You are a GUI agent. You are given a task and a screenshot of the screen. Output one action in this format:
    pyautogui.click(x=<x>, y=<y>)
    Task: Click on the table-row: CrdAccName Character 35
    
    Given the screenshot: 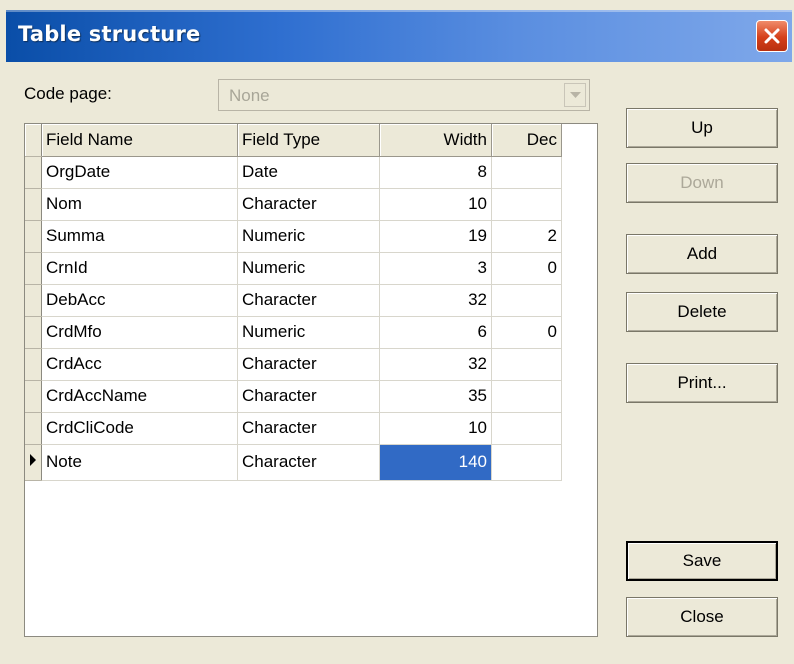 What is the action you would take?
    pyautogui.click(x=293, y=396)
    